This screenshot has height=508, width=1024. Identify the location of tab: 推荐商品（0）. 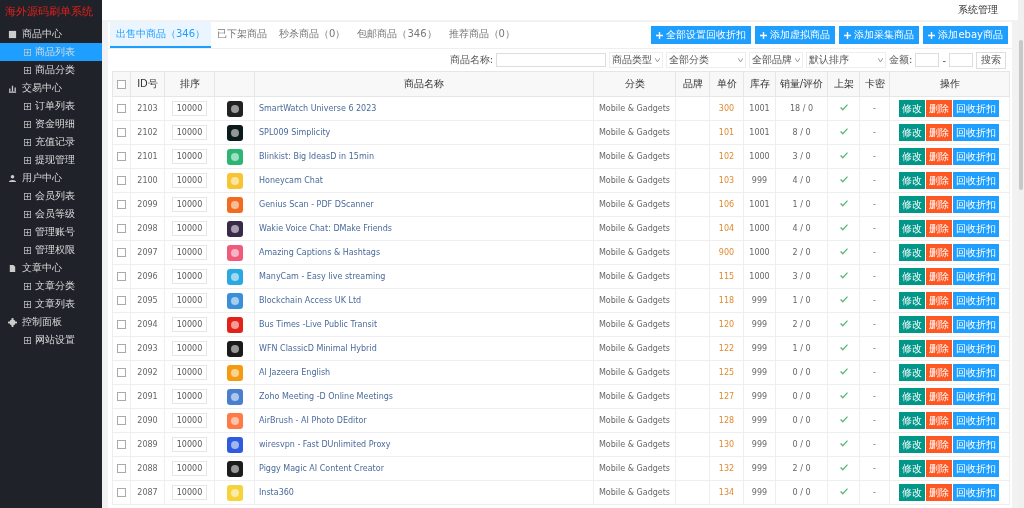
(481, 35).